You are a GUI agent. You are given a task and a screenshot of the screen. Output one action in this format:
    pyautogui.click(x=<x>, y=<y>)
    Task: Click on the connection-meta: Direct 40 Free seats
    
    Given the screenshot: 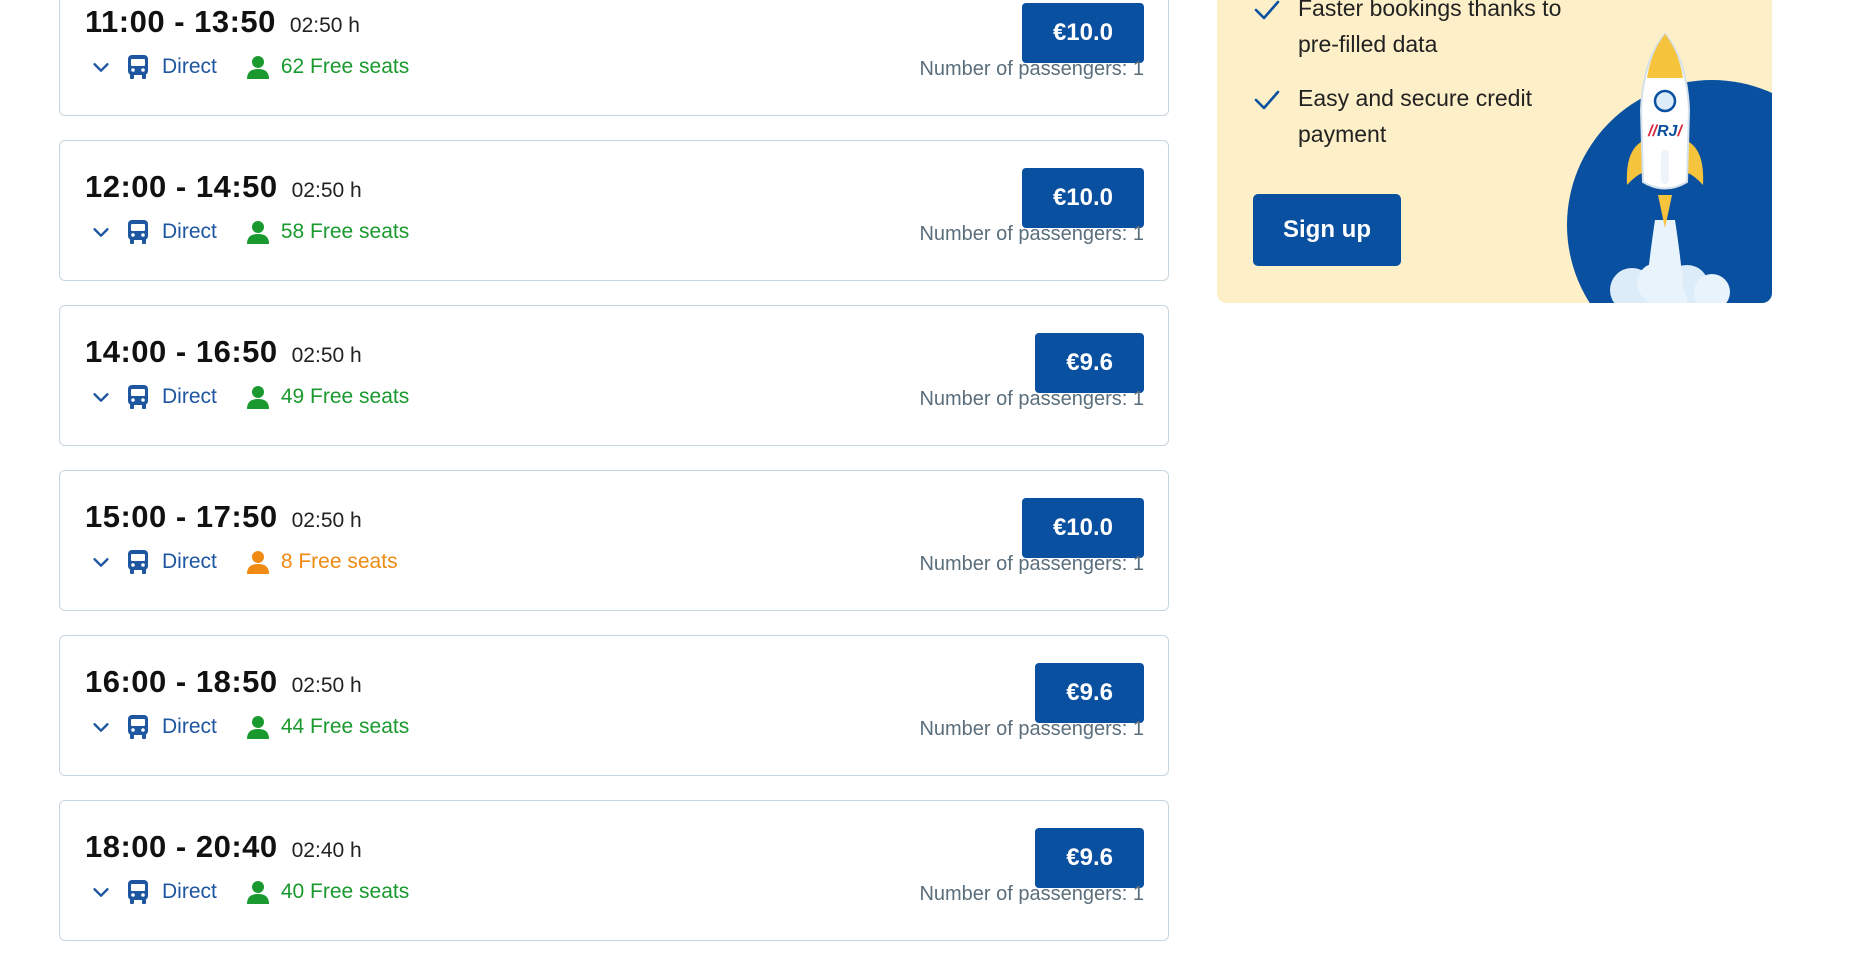 What is the action you would take?
    pyautogui.click(x=249, y=892)
    